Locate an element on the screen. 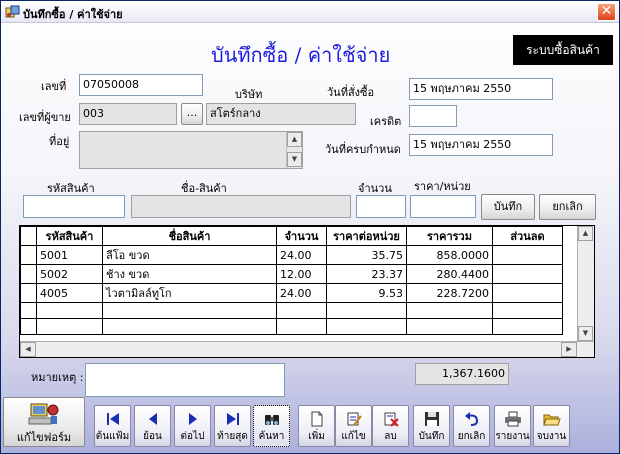 This screenshot has width=620, height=454. col-header-unit-price: ราคาต่อหน่วย is located at coordinates (366, 236).